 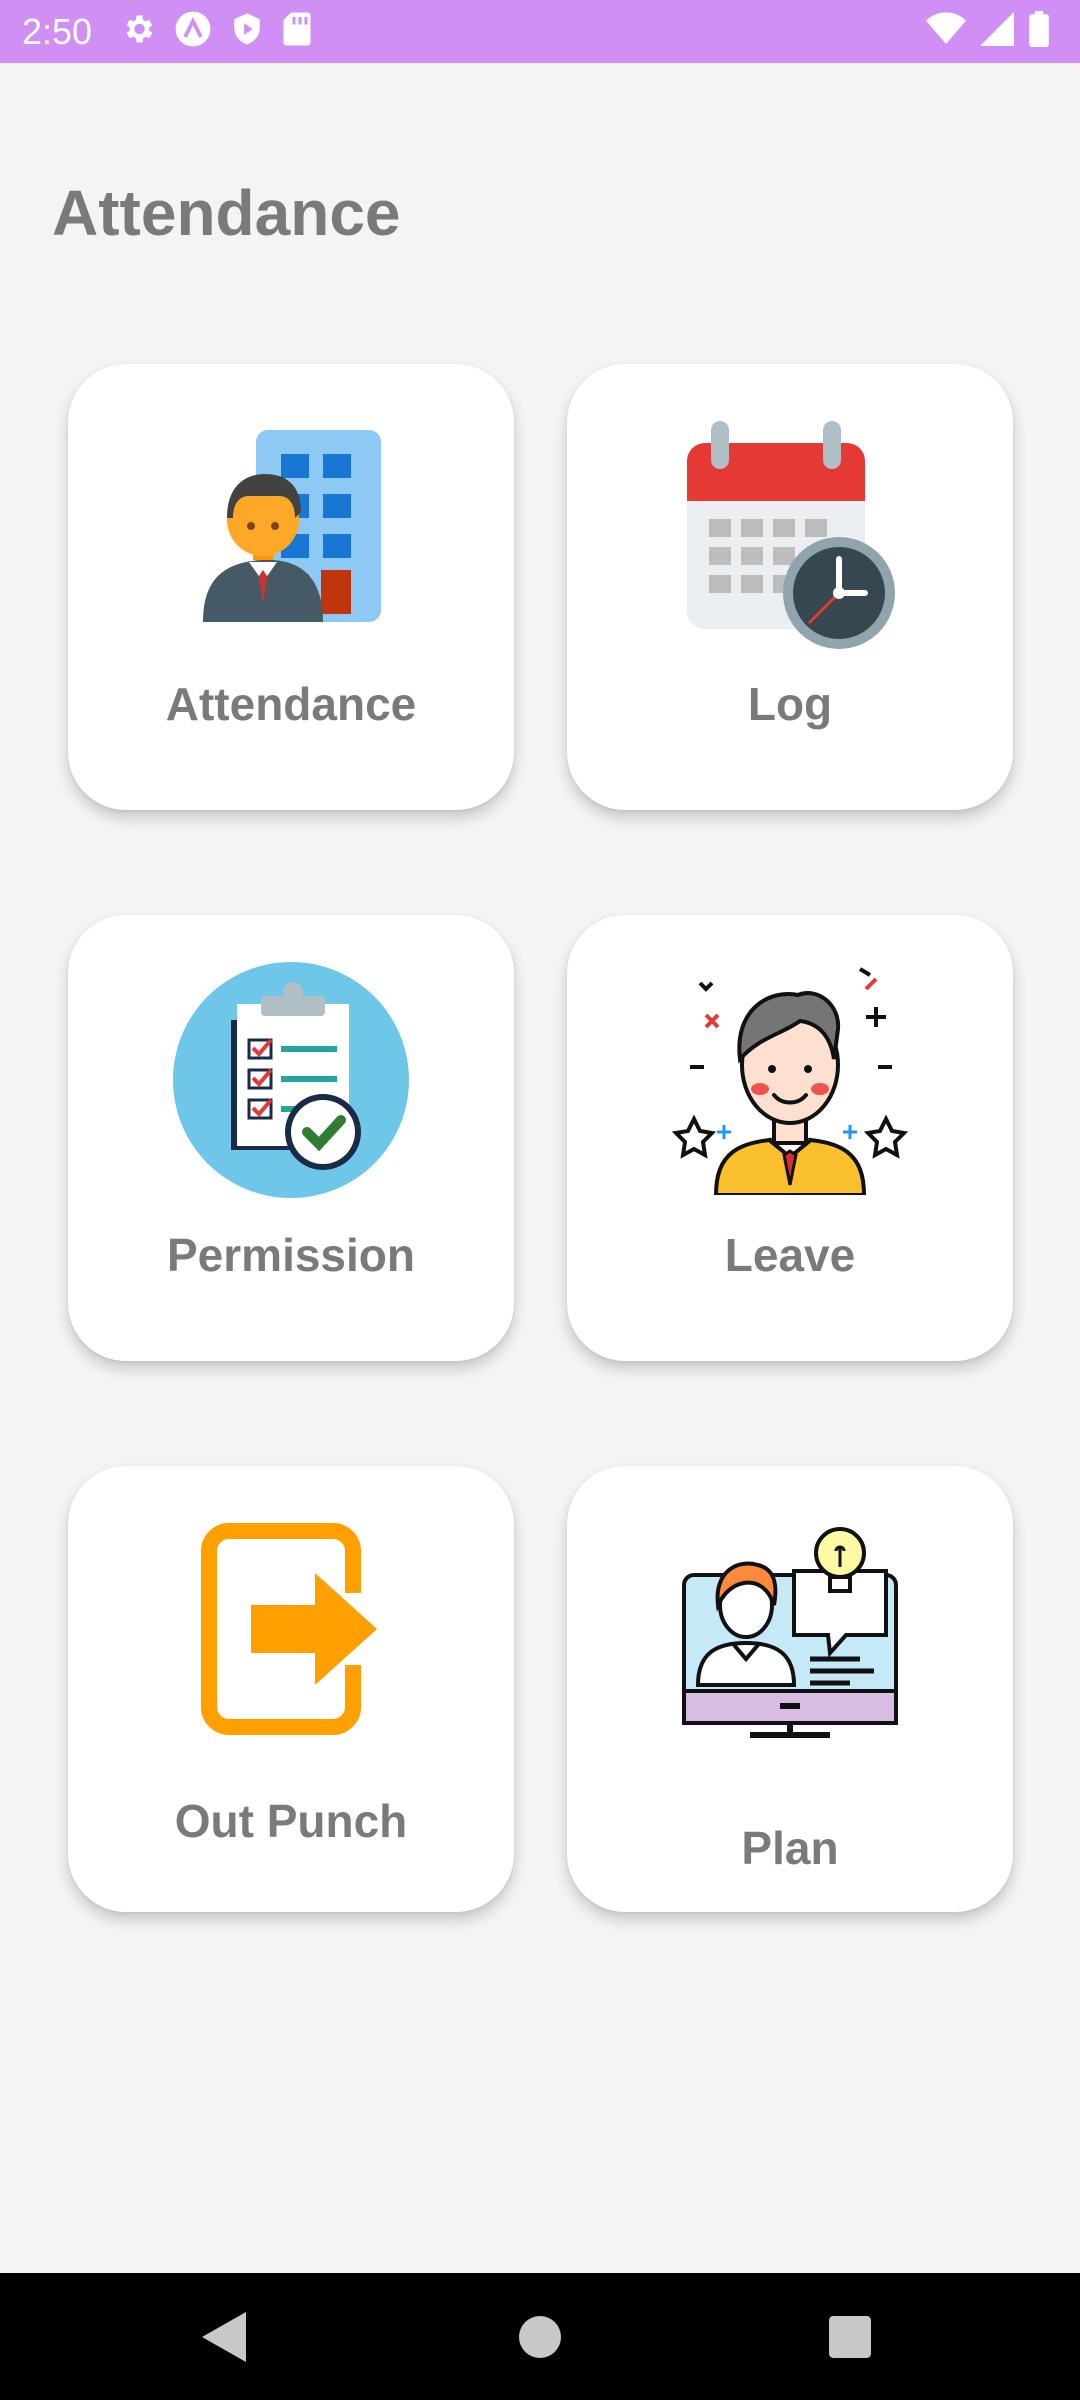 I want to click on plan-card-label: Plan, so click(x=790, y=1848).